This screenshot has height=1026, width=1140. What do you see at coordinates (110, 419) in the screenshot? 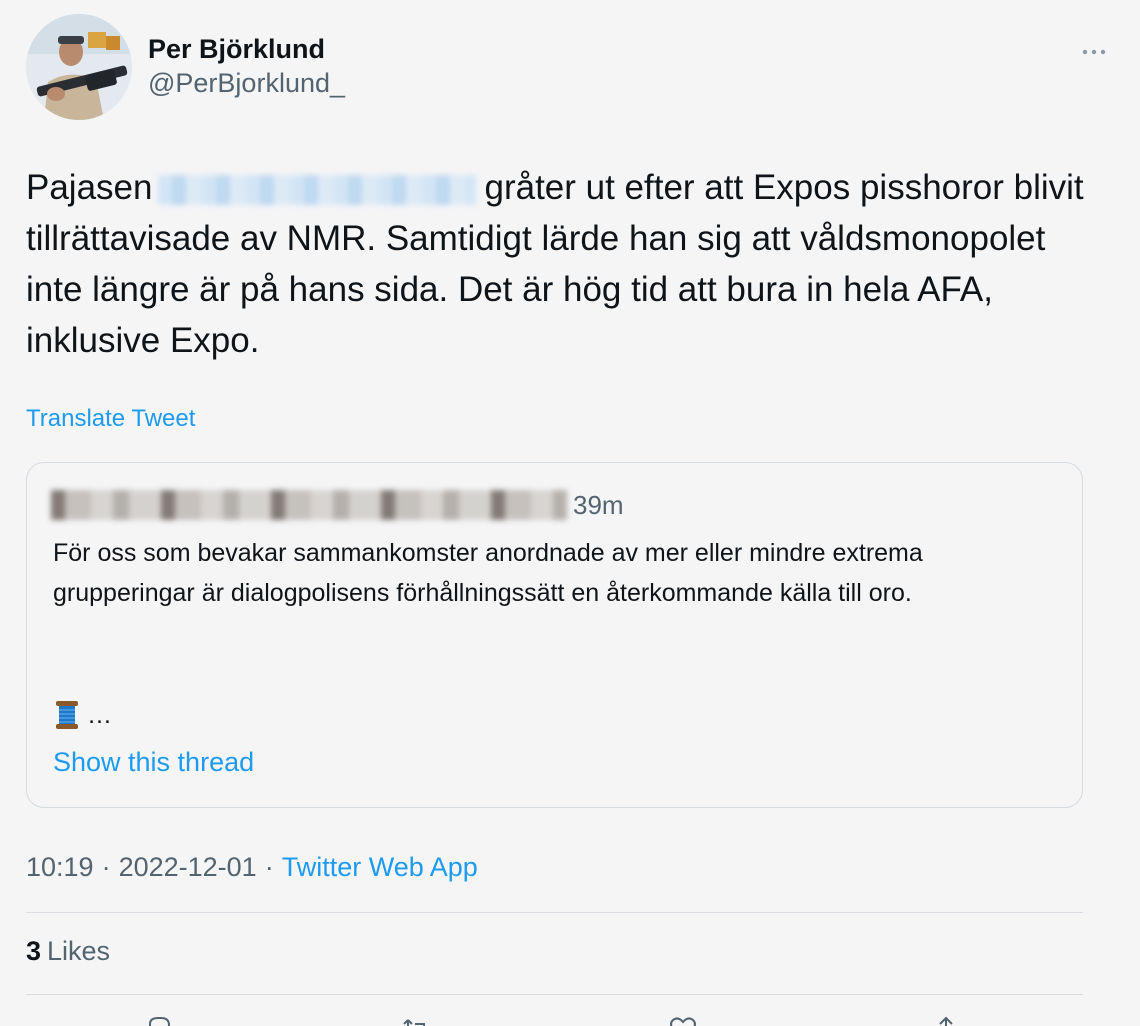
I see `translate-tweet-link: Translate Tweet` at bounding box center [110, 419].